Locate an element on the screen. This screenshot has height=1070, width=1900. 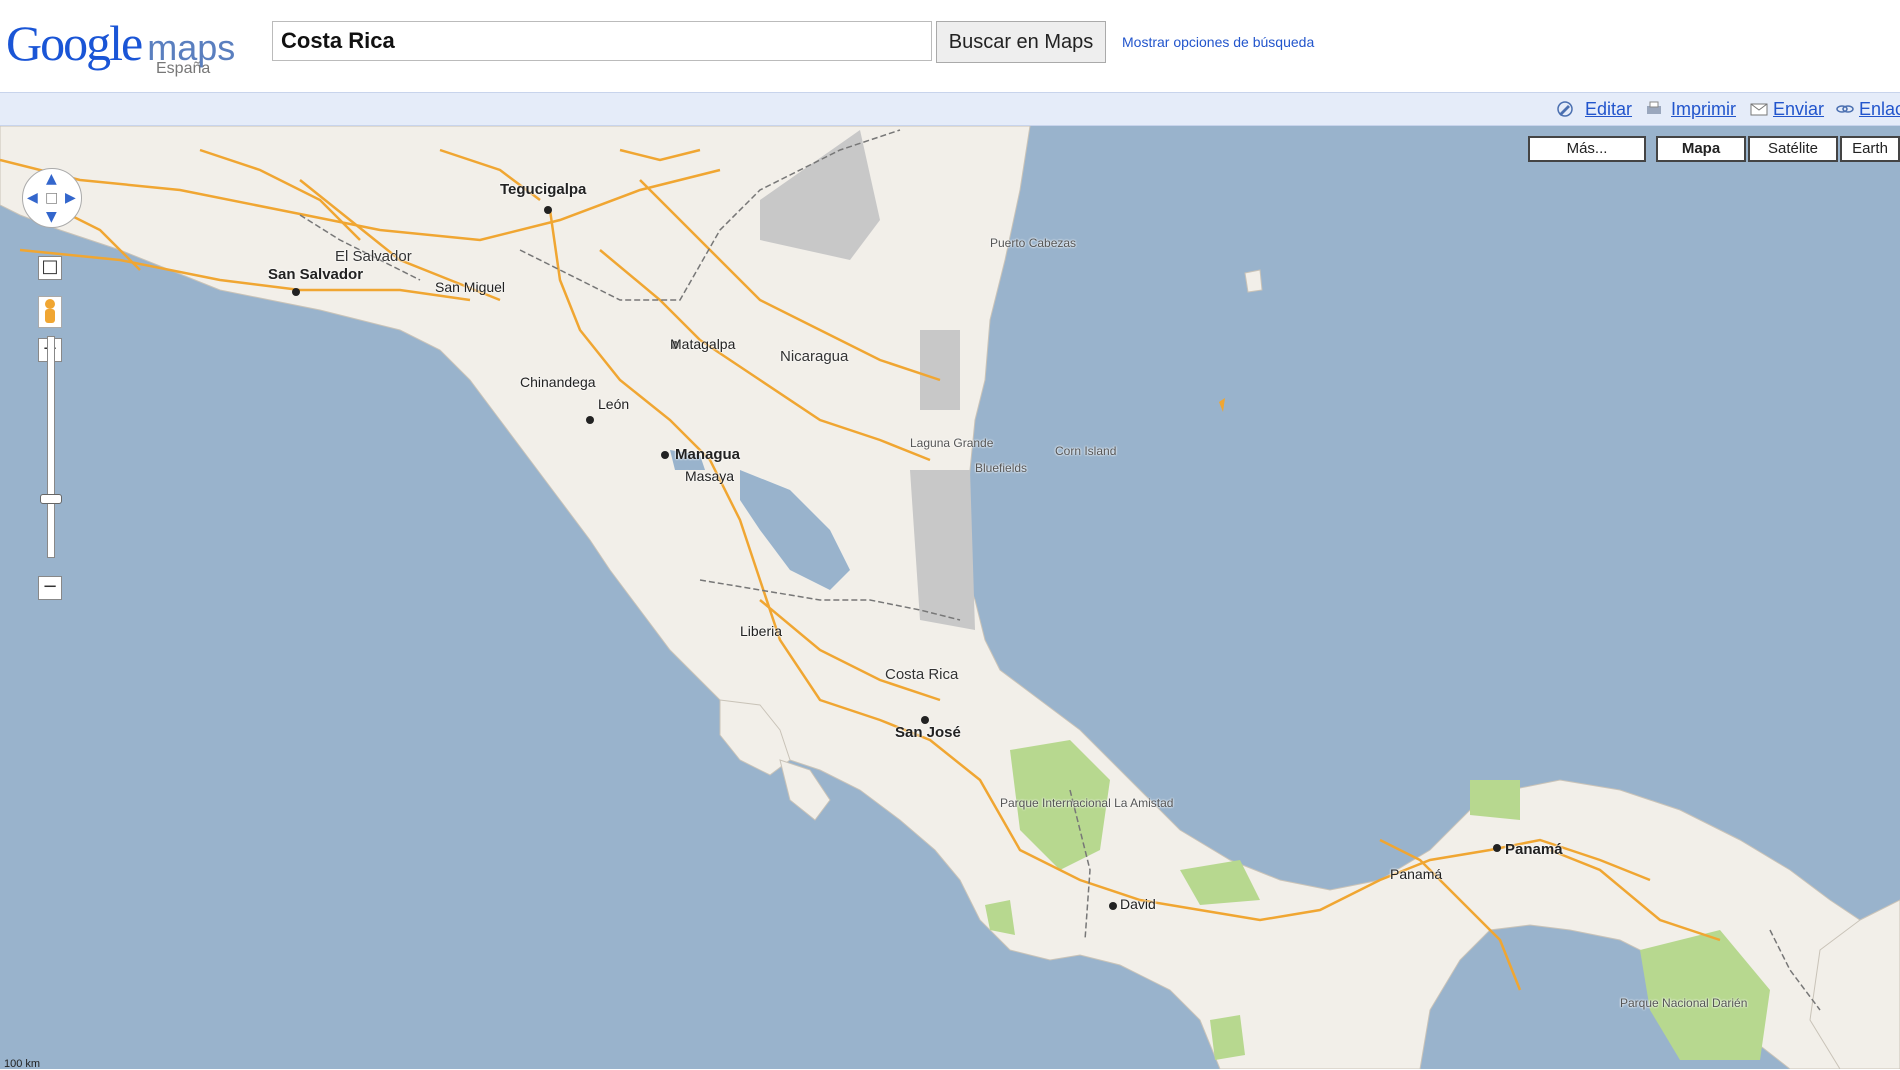
panama-dot is located at coordinates (1497, 848).